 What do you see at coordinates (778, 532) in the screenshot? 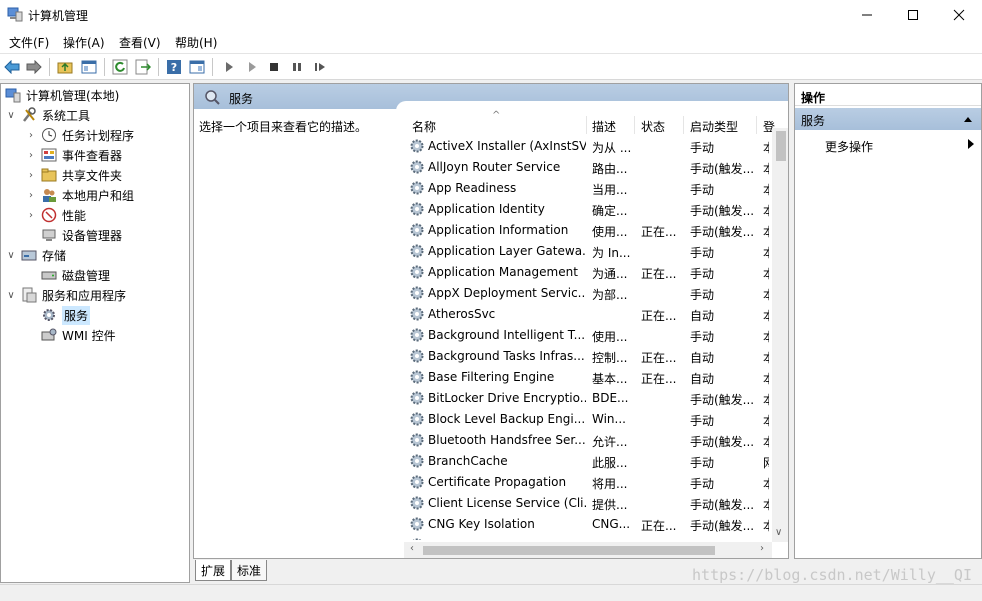
I see `scroll-down-icon: ∨` at bounding box center [778, 532].